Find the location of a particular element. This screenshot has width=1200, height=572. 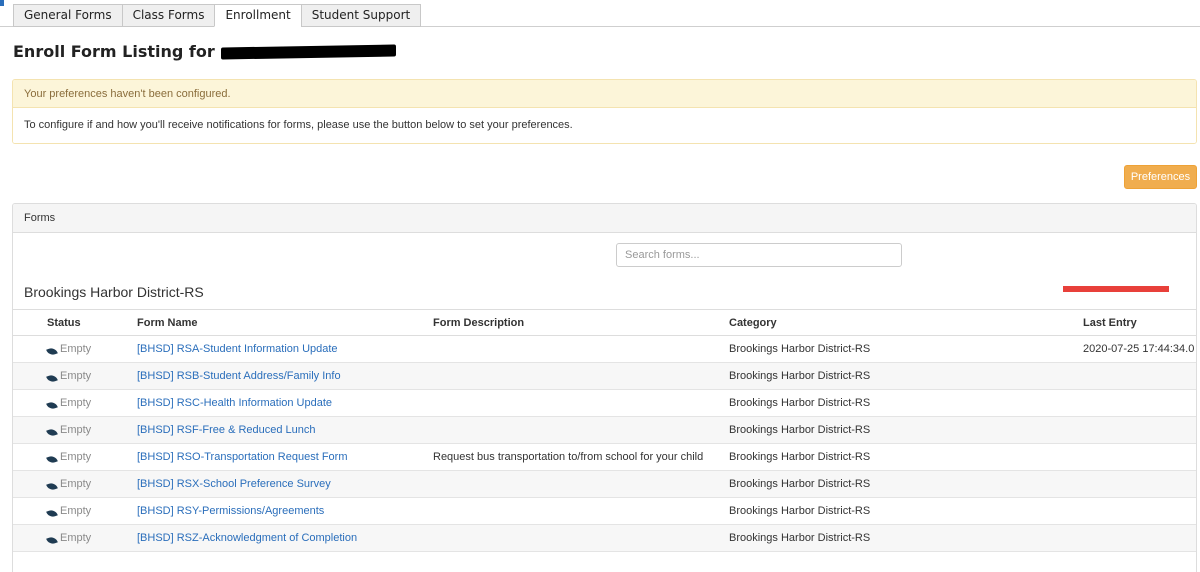

column-header-form-description: Form Description is located at coordinates (581, 322).